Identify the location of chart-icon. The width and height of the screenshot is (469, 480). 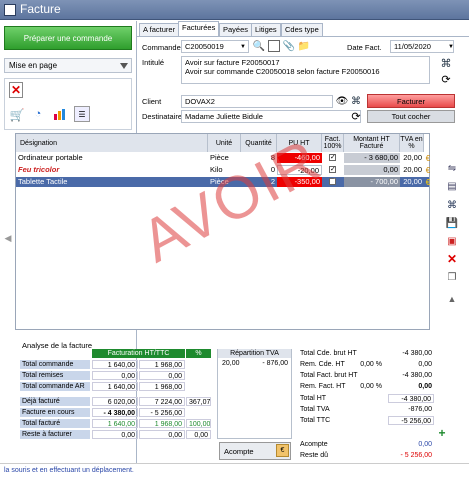
(60, 114).